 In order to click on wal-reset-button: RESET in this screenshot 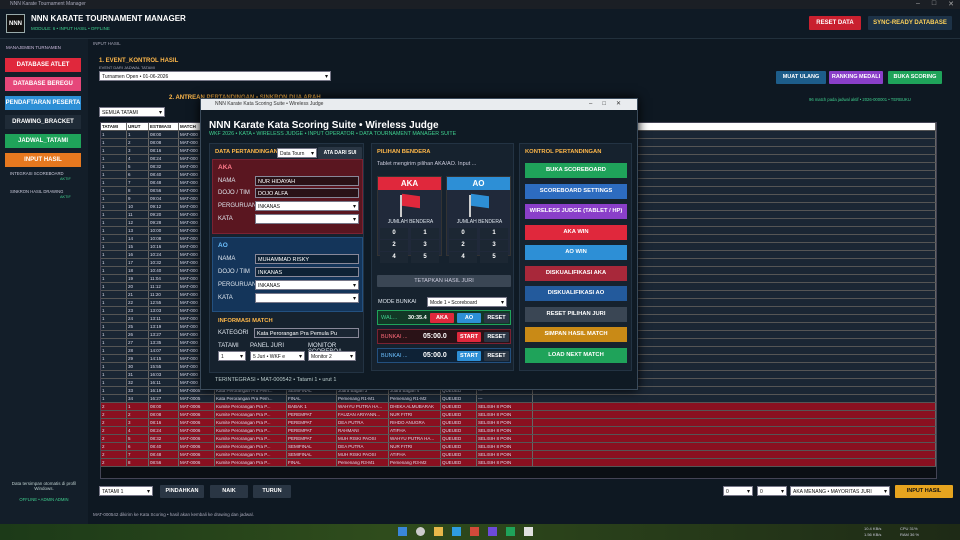, I will do `click(496, 318)`.